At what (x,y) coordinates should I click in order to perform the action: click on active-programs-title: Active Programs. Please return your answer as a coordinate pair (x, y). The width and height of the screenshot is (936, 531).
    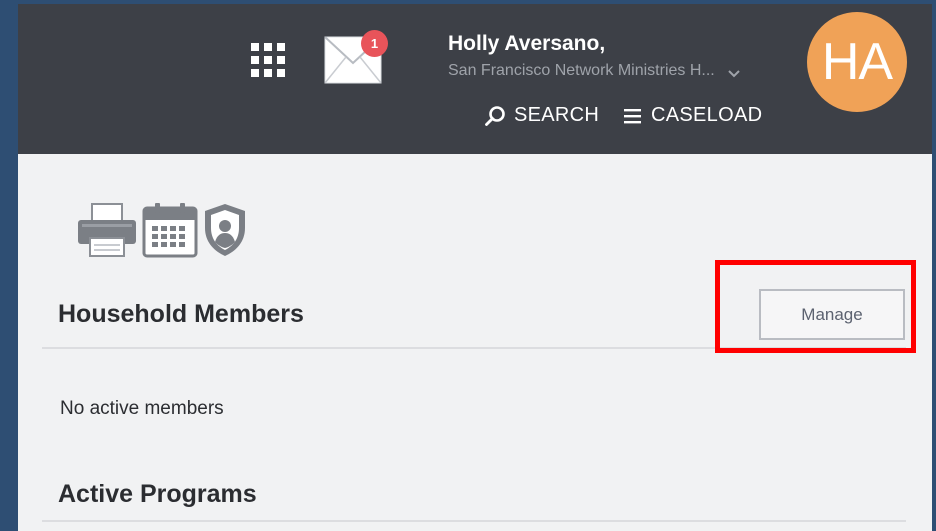
    Looking at the image, I should click on (157, 494).